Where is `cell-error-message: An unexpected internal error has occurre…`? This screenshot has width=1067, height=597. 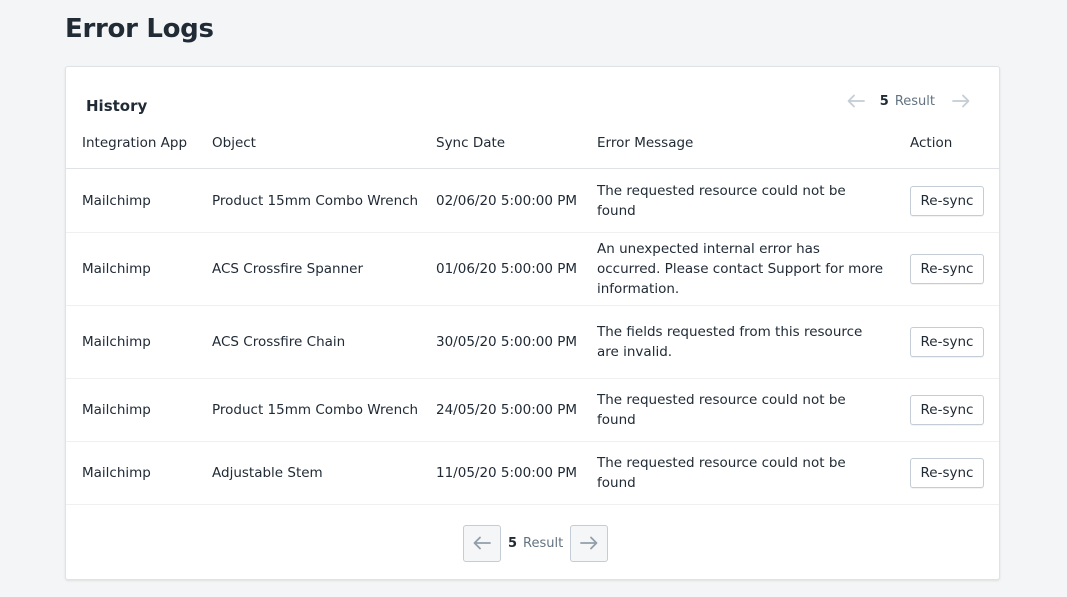
cell-error-message: An unexpected internal error has occurre… is located at coordinates (740, 269).